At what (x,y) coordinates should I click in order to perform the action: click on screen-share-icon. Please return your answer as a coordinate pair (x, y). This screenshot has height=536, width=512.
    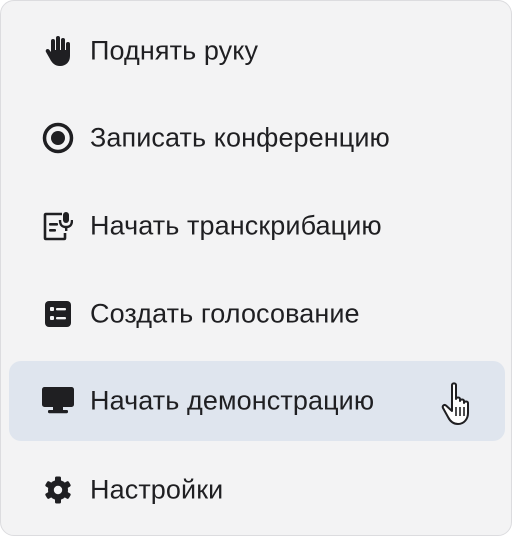
    Looking at the image, I should click on (58, 401).